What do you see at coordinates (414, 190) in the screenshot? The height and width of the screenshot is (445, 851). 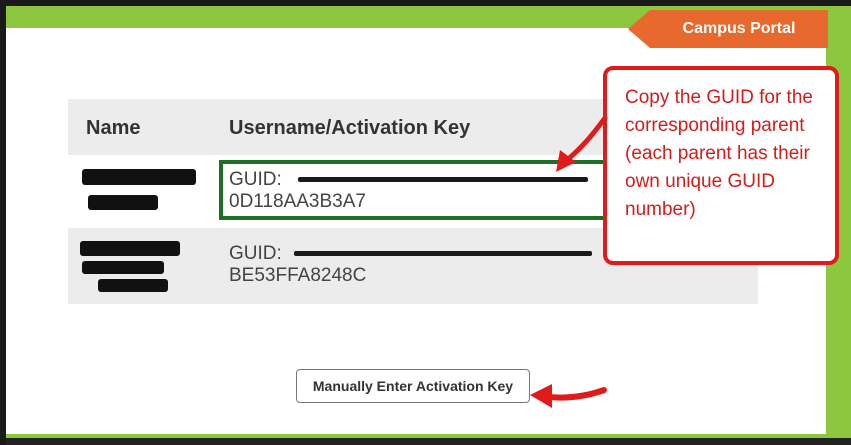 I see `guid-highlight-box` at bounding box center [414, 190].